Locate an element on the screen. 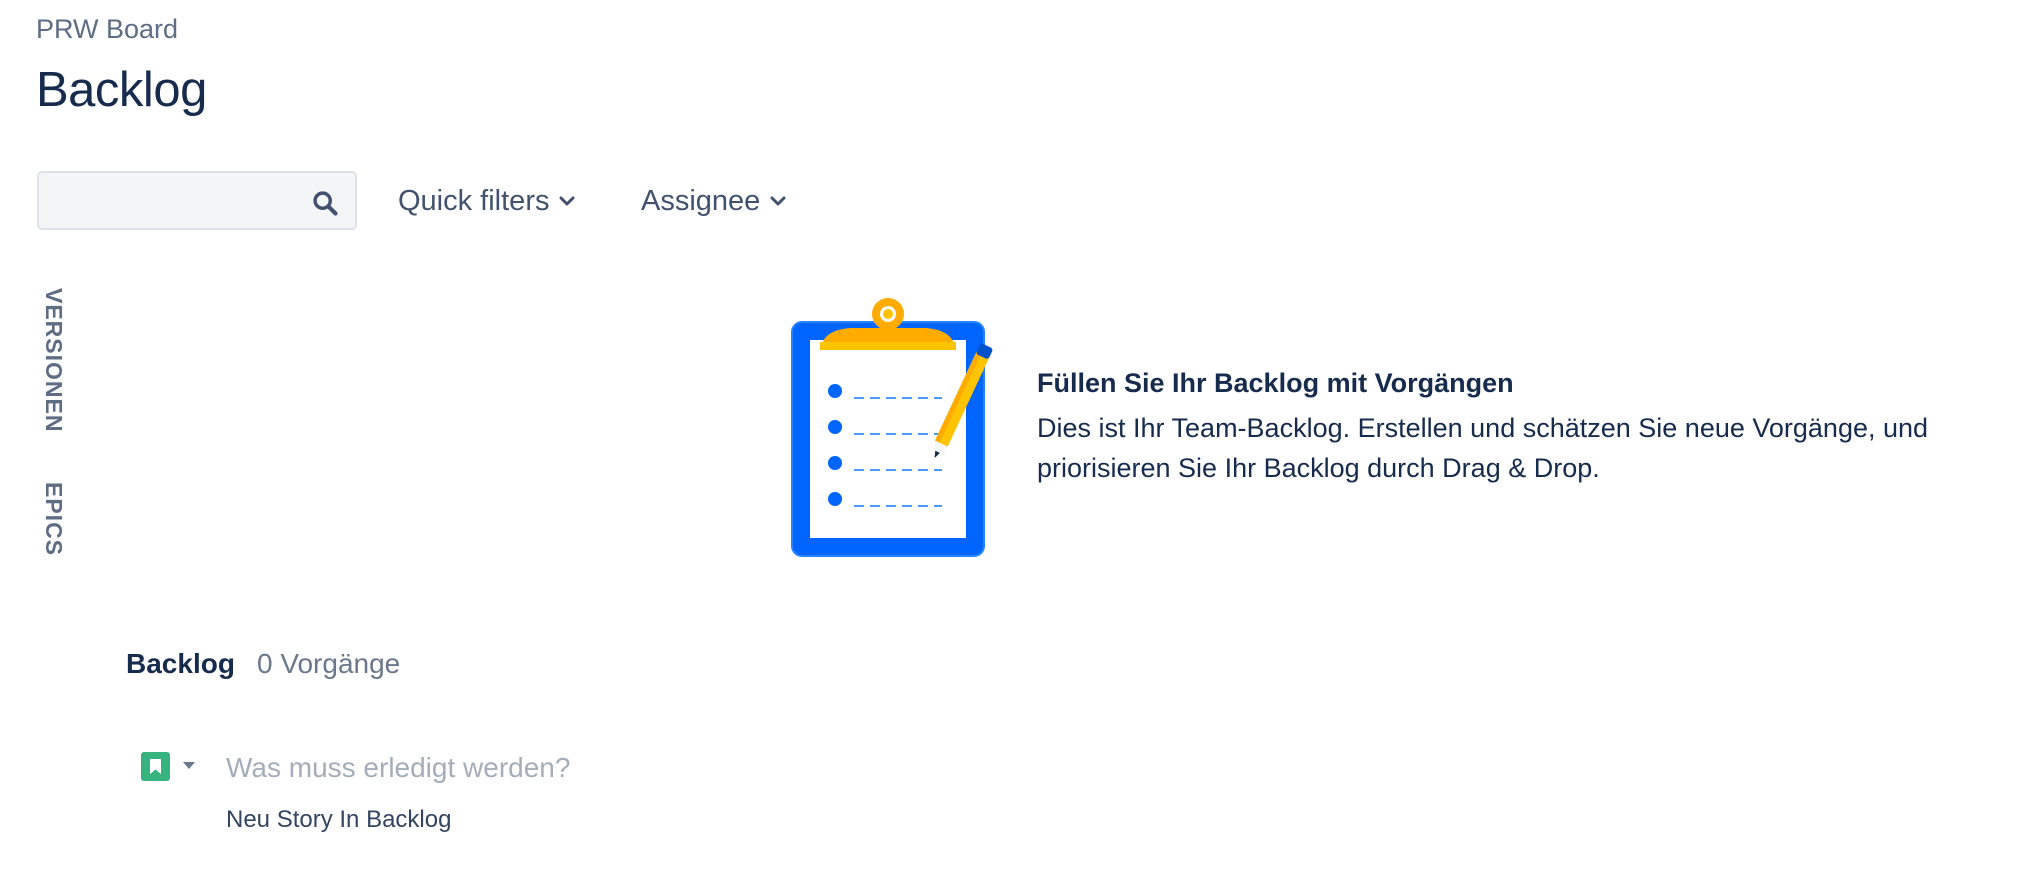 Image resolution: width=2026 pixels, height=869 pixels. backlog-issue-count: 0 Vorgänge is located at coordinates (329, 663).